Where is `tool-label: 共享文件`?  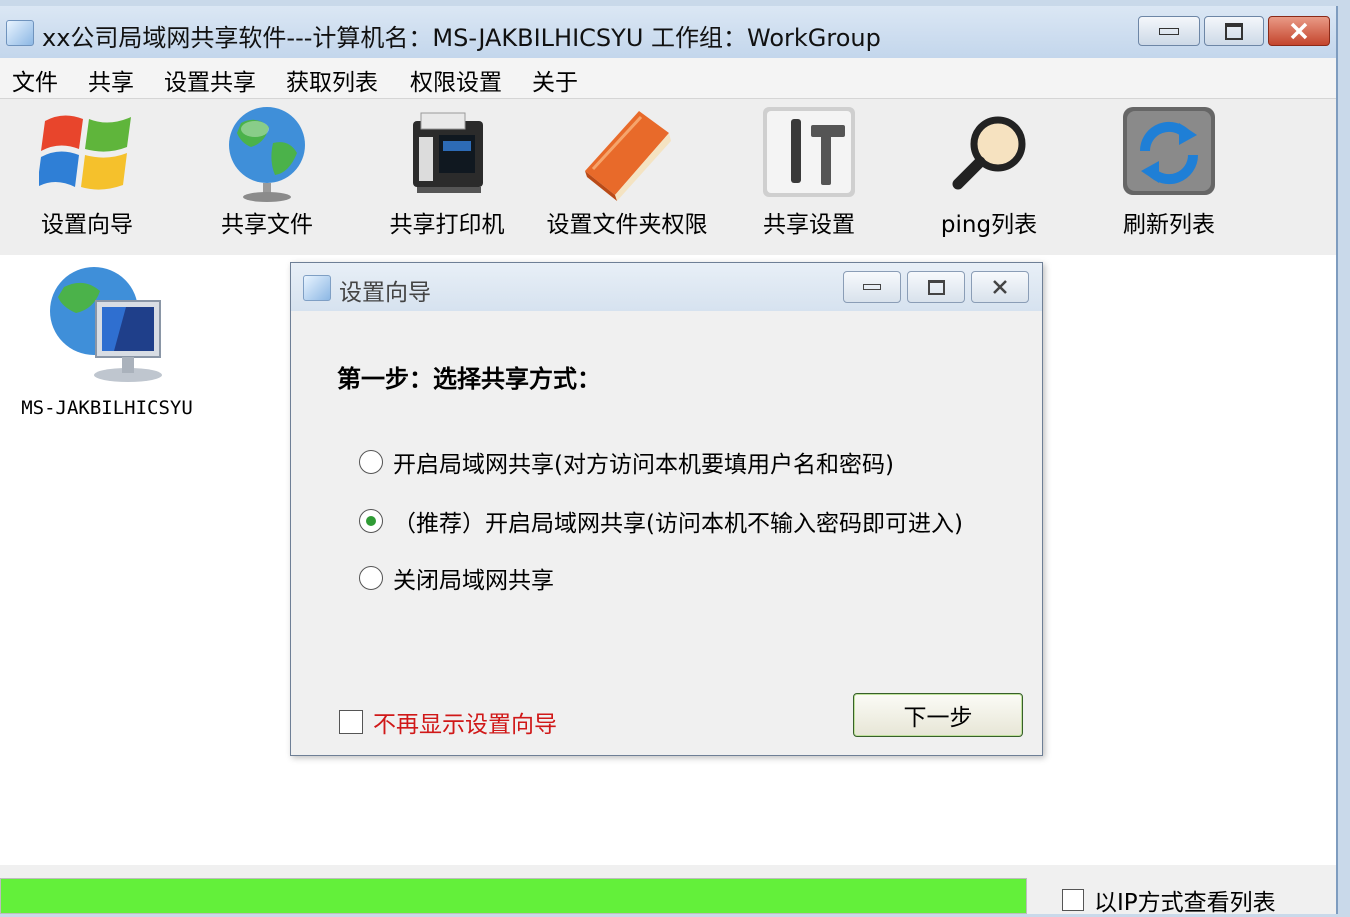 tool-label: 共享文件 is located at coordinates (267, 225).